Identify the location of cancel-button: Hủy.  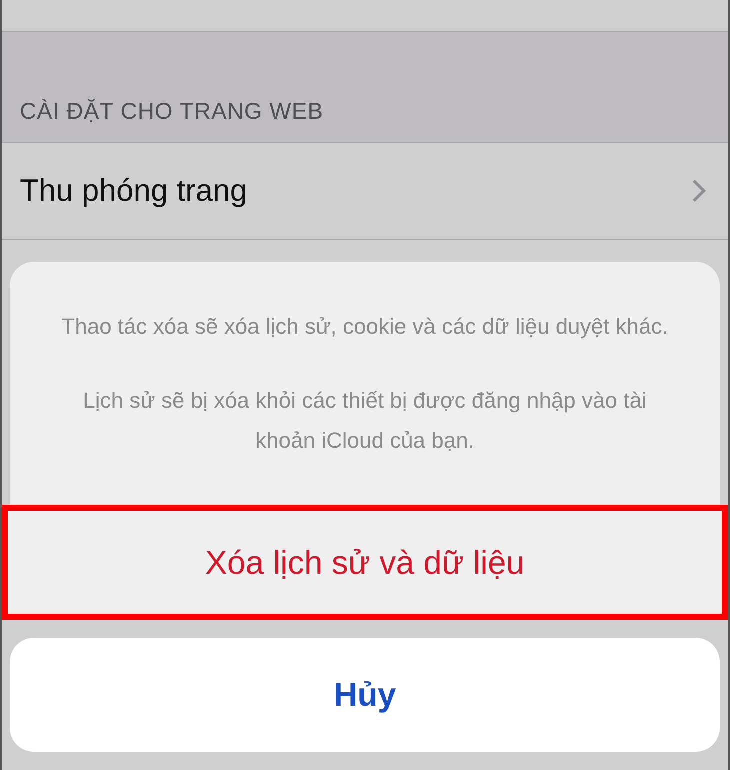
(365, 695).